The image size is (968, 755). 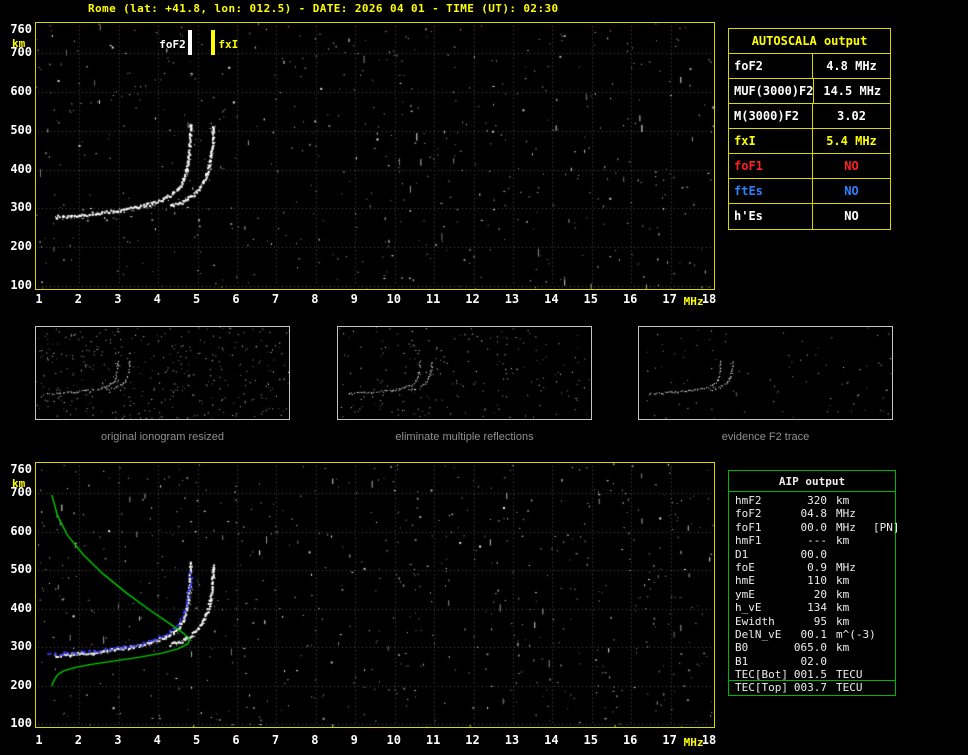 I want to click on x-axis-tick: 10, so click(x=393, y=299).